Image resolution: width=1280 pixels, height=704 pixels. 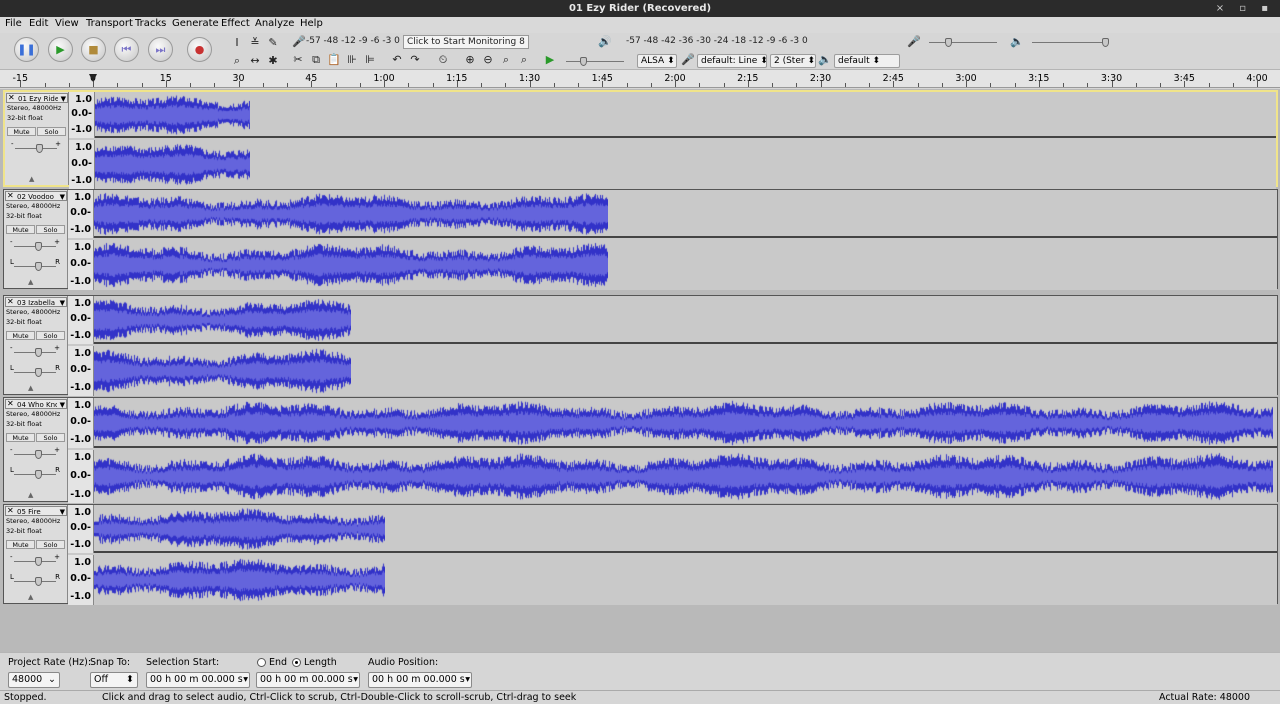 What do you see at coordinates (550, 60) in the screenshot?
I see `play-at-speed-icon: ▶` at bounding box center [550, 60].